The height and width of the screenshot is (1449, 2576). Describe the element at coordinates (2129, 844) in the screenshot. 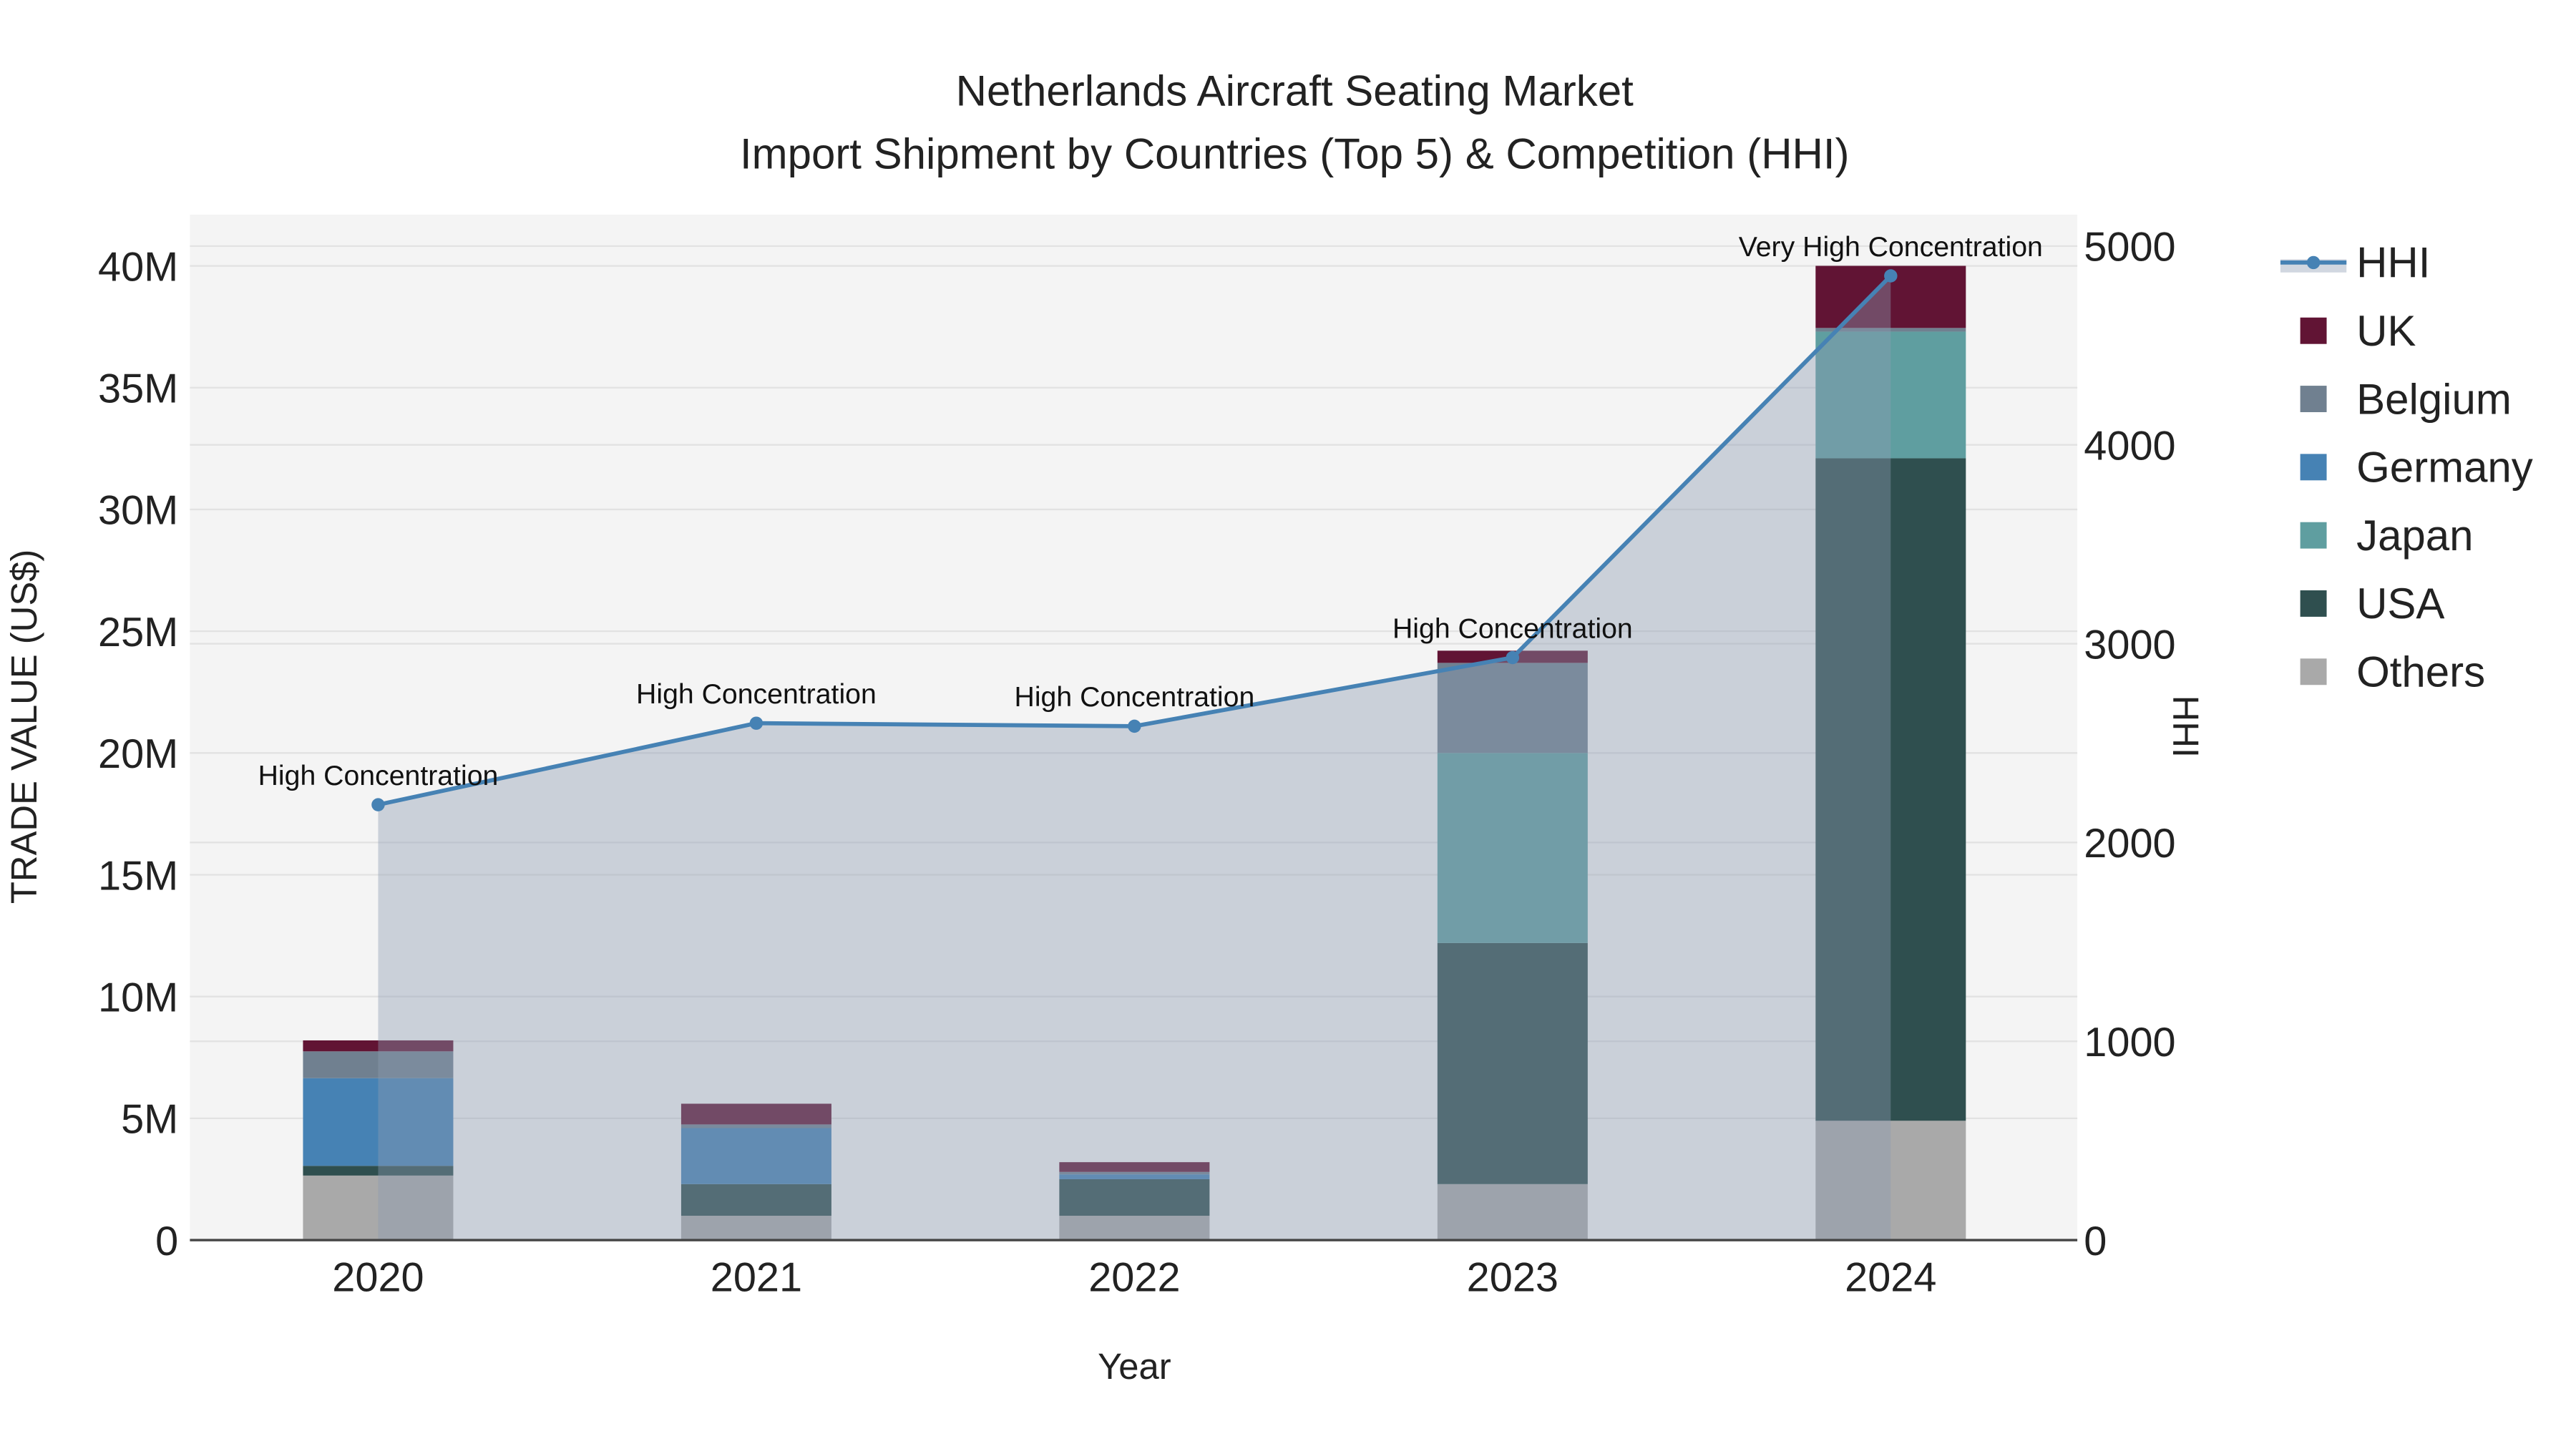

I see `y2-tick-label: 2000` at that location.